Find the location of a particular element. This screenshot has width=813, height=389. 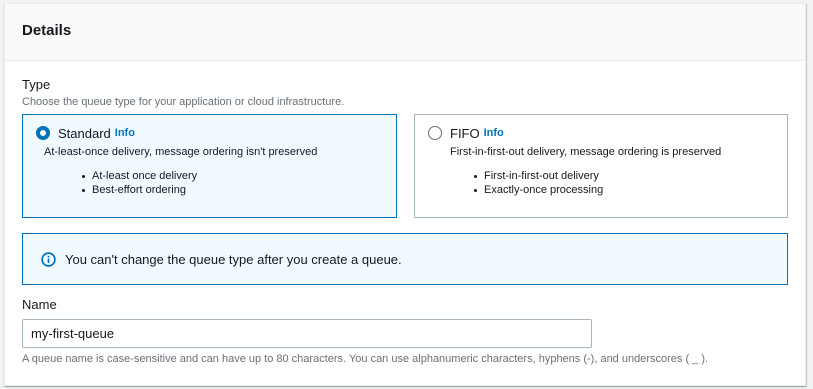

fifo-title: FIFO is located at coordinates (465, 133).